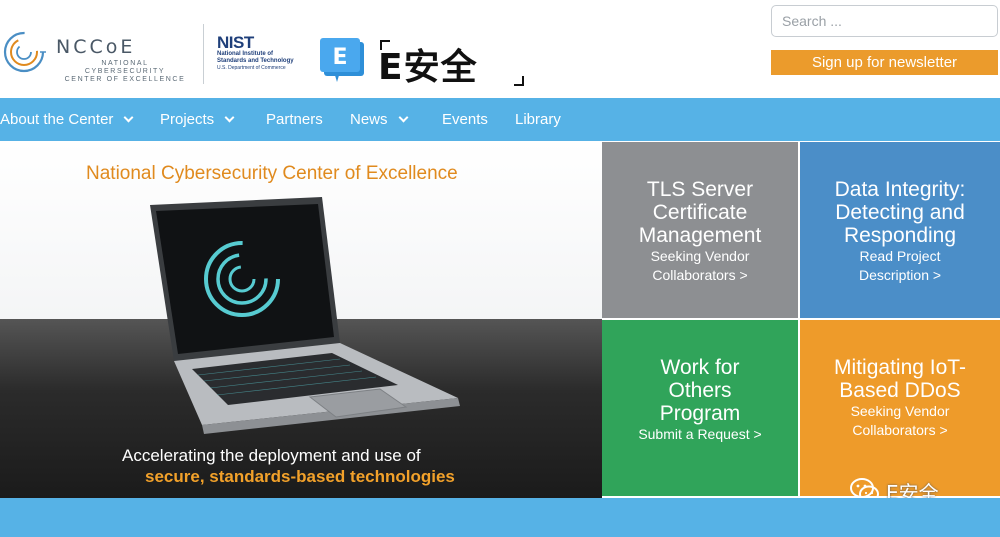  I want to click on nccoe-subtitle-line1: NATIONAL CYBERSECURITY, so click(125, 67).